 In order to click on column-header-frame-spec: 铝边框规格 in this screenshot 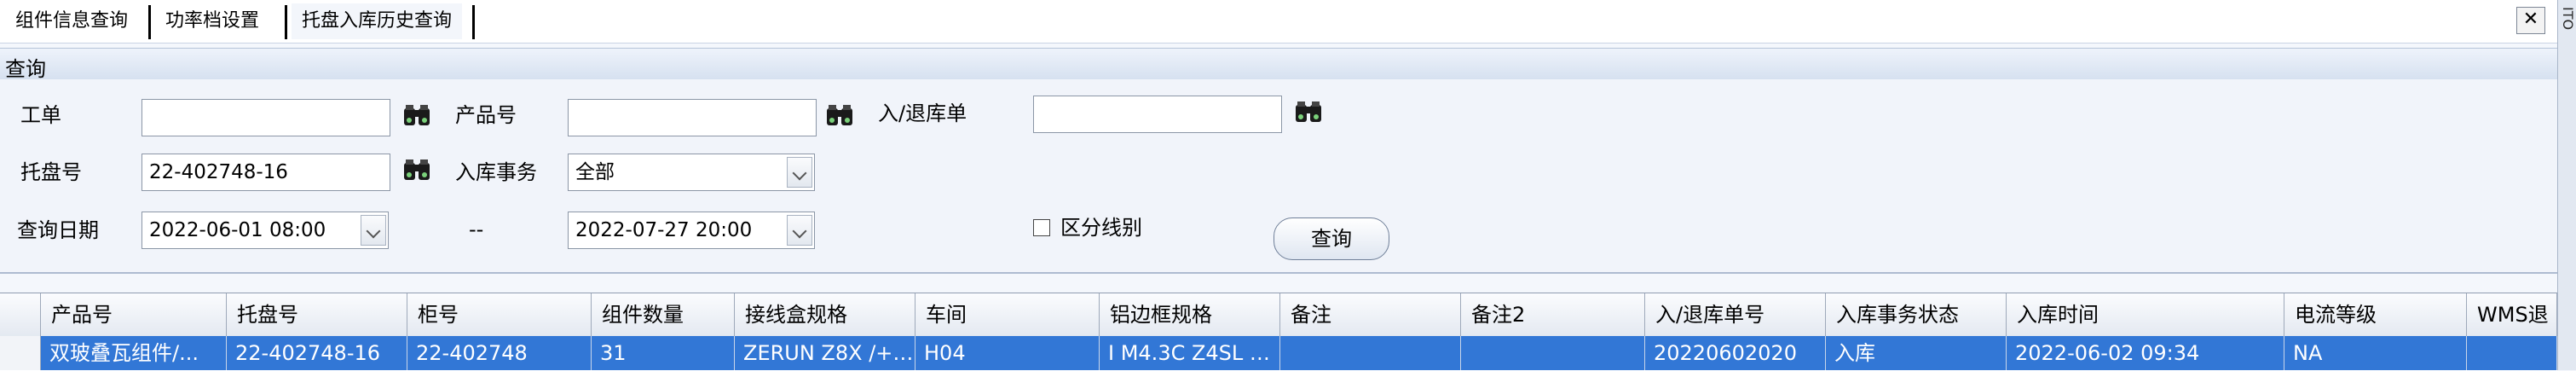, I will do `click(1190, 314)`.